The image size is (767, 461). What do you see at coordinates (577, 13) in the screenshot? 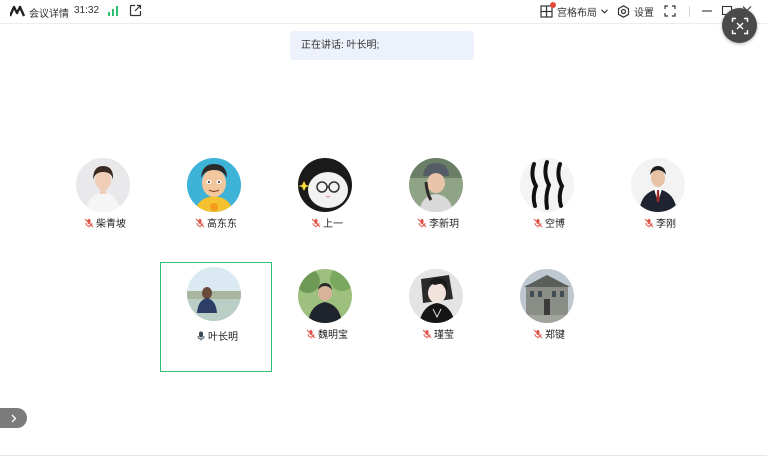
I see `grid-layout-label: 宫格布局` at bounding box center [577, 13].